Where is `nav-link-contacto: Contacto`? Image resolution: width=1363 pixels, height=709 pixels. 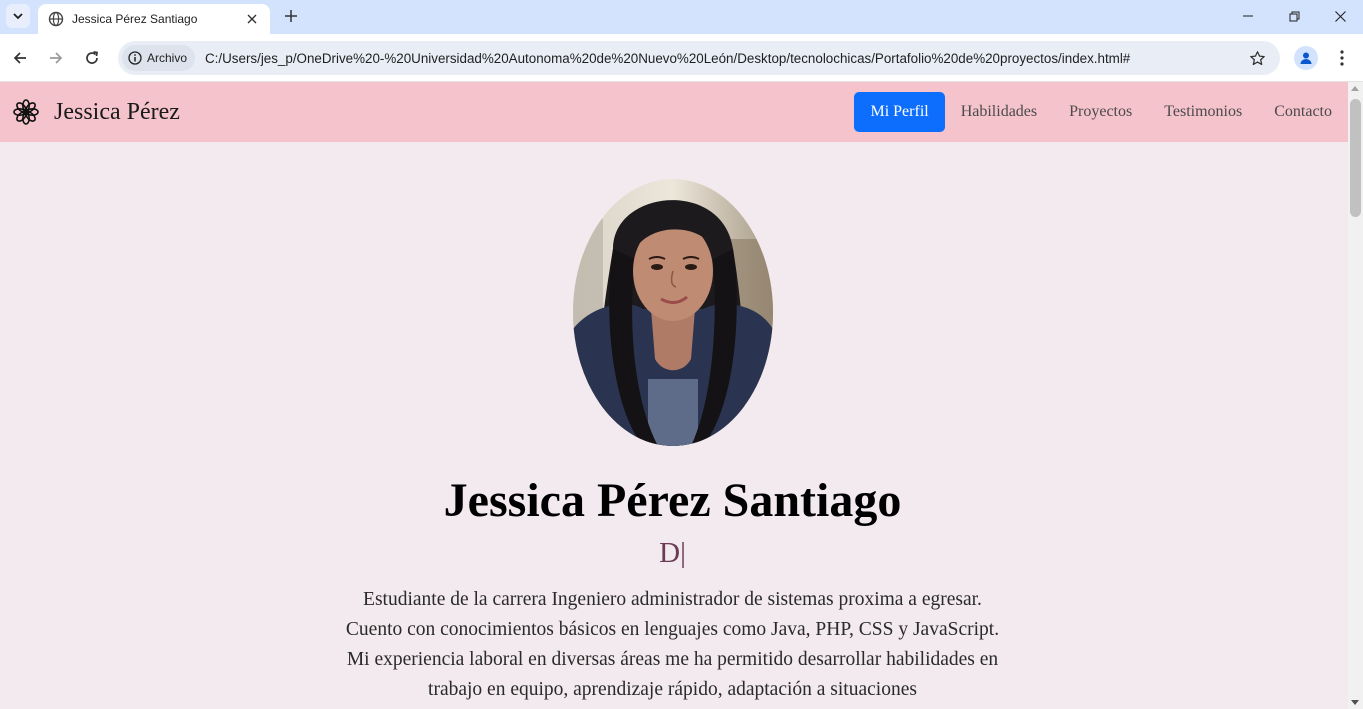
nav-link-contacto: Contacto is located at coordinates (1303, 112).